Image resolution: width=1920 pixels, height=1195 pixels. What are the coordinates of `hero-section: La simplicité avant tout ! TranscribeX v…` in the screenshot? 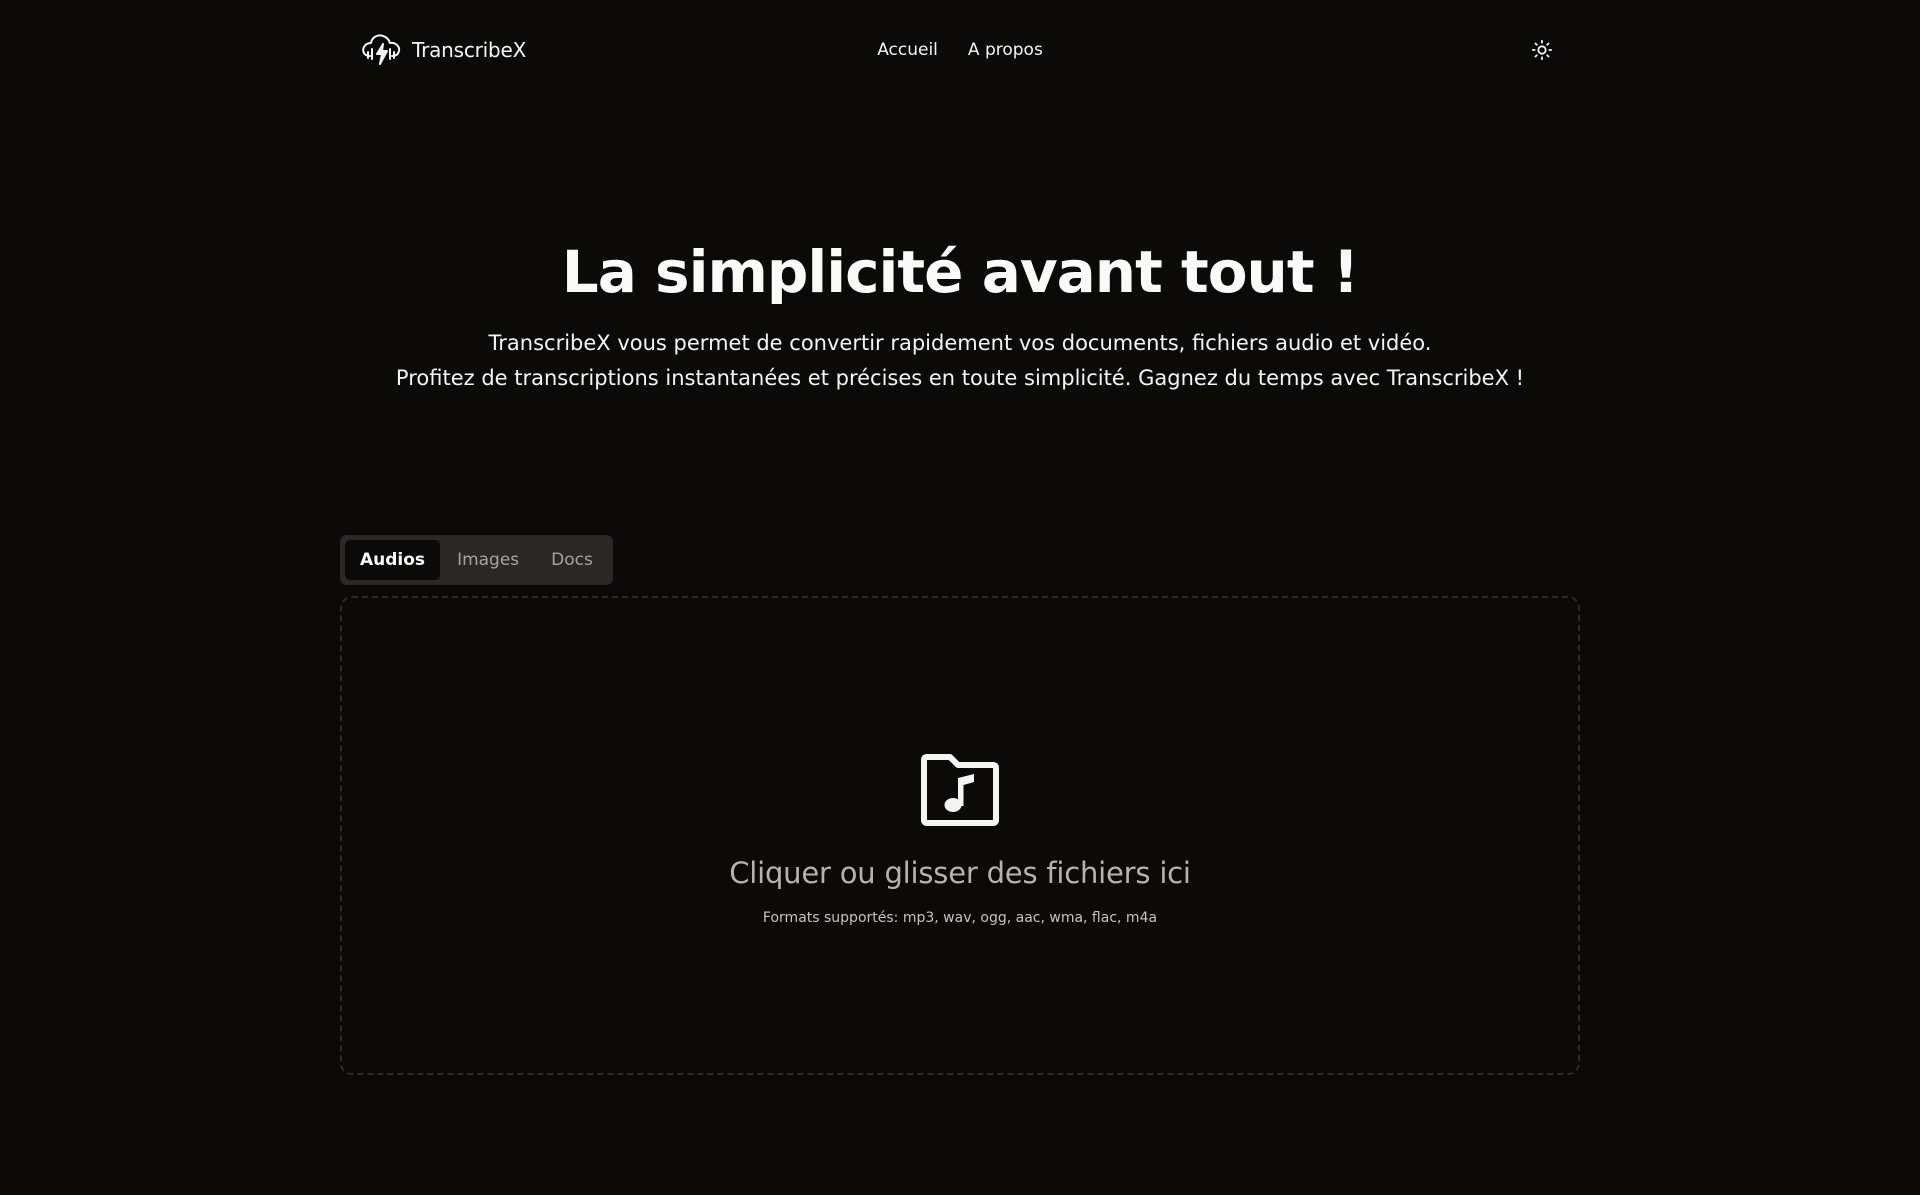 It's located at (960, 314).